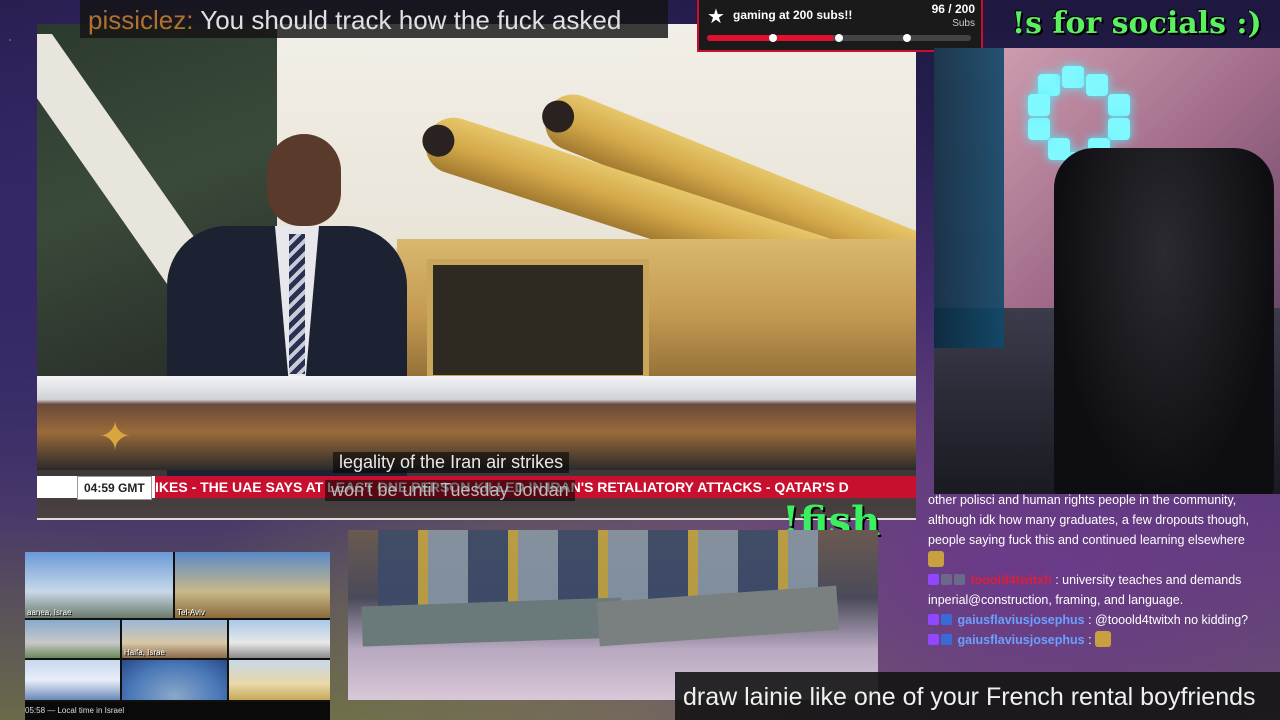 The image size is (1280, 720). Describe the element at coordinates (1010, 580) in the screenshot. I see `chat-username: tooold4twitxh` at that location.